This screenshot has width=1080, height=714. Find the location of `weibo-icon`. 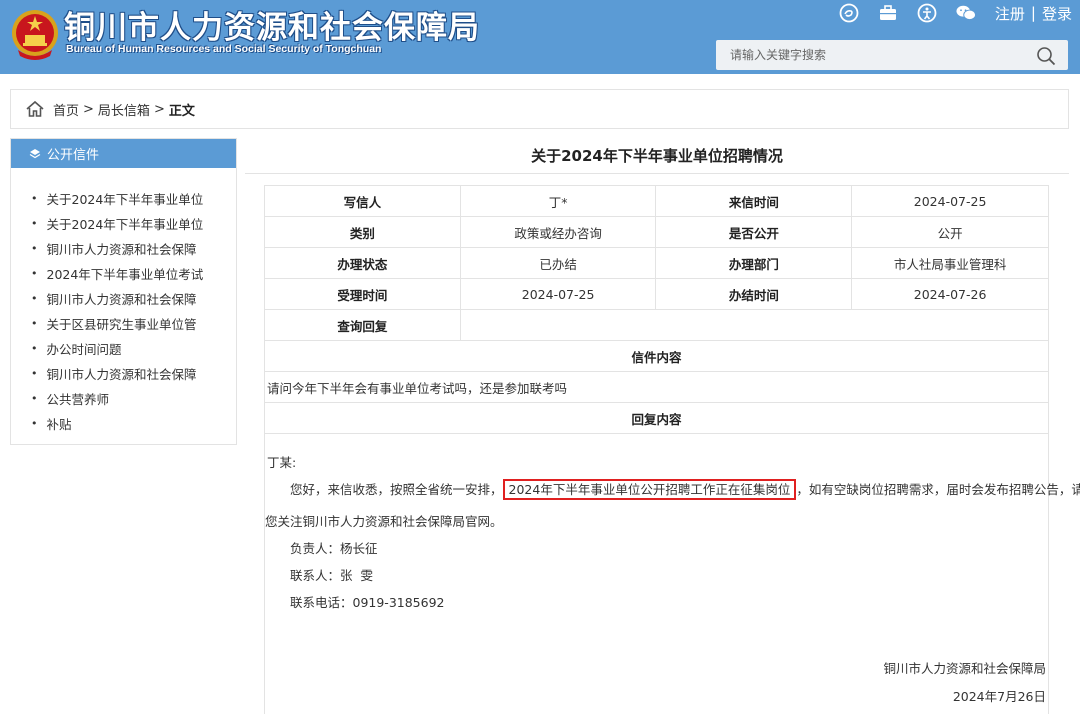

weibo-icon is located at coordinates (849, 13).